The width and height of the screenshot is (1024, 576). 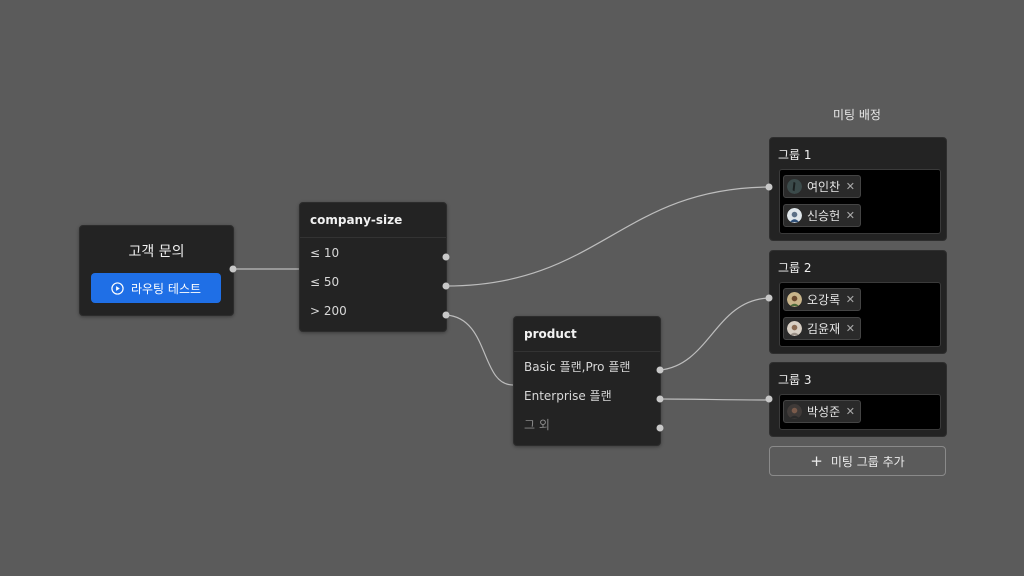 What do you see at coordinates (816, 460) in the screenshot?
I see `plus-icon: +` at bounding box center [816, 460].